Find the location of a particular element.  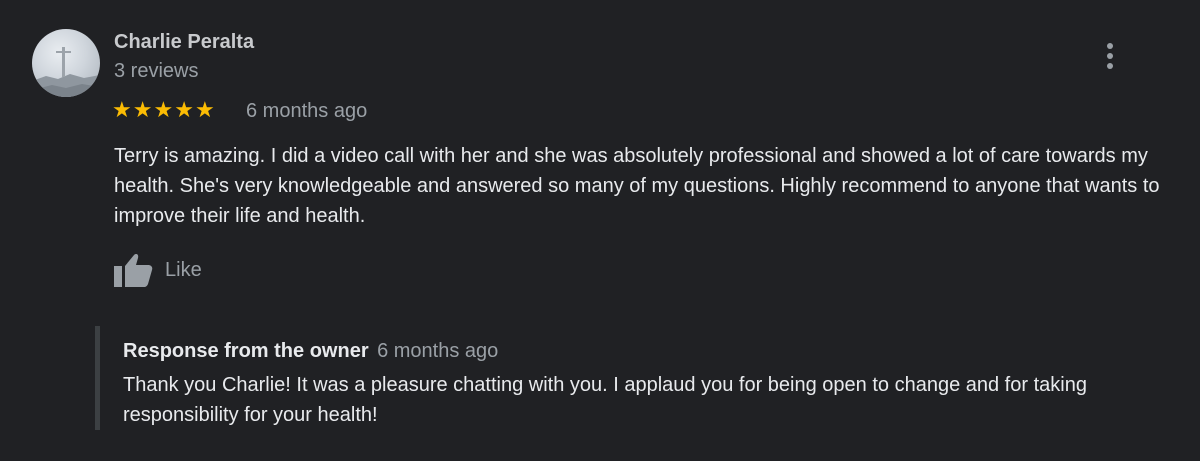

author-avatar is located at coordinates (66, 63).